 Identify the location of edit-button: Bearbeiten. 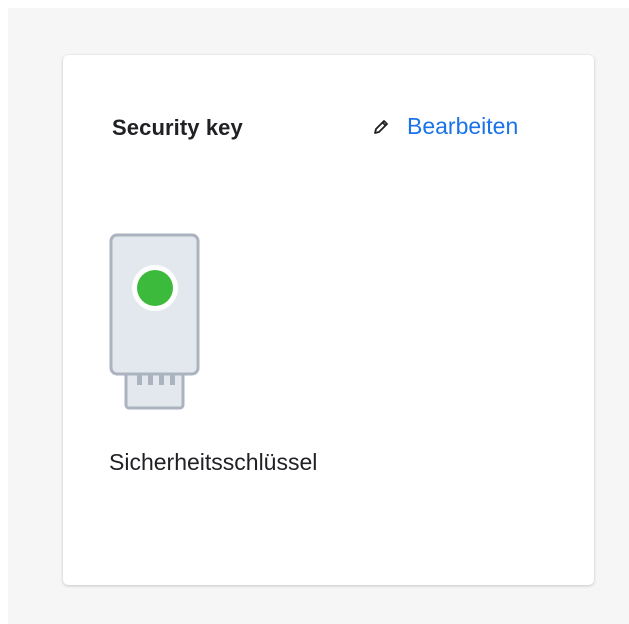
(444, 126).